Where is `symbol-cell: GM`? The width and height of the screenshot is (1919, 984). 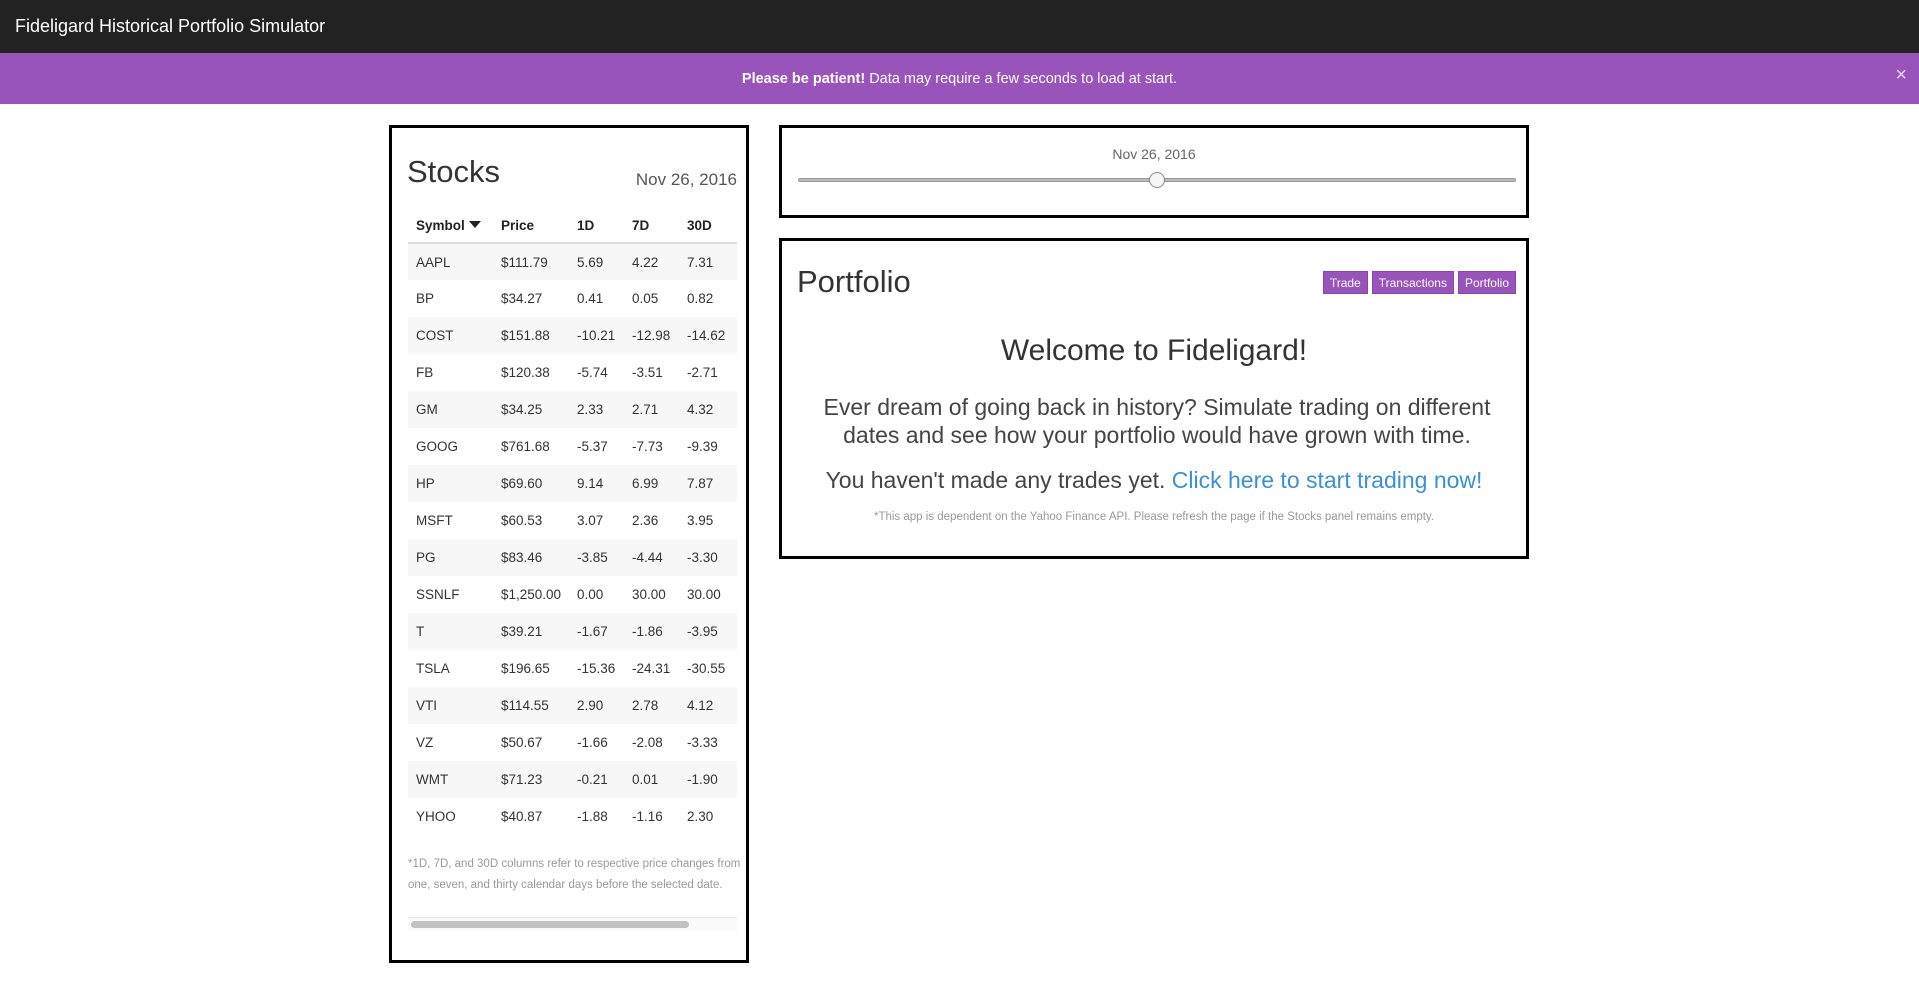 symbol-cell: GM is located at coordinates (450, 409).